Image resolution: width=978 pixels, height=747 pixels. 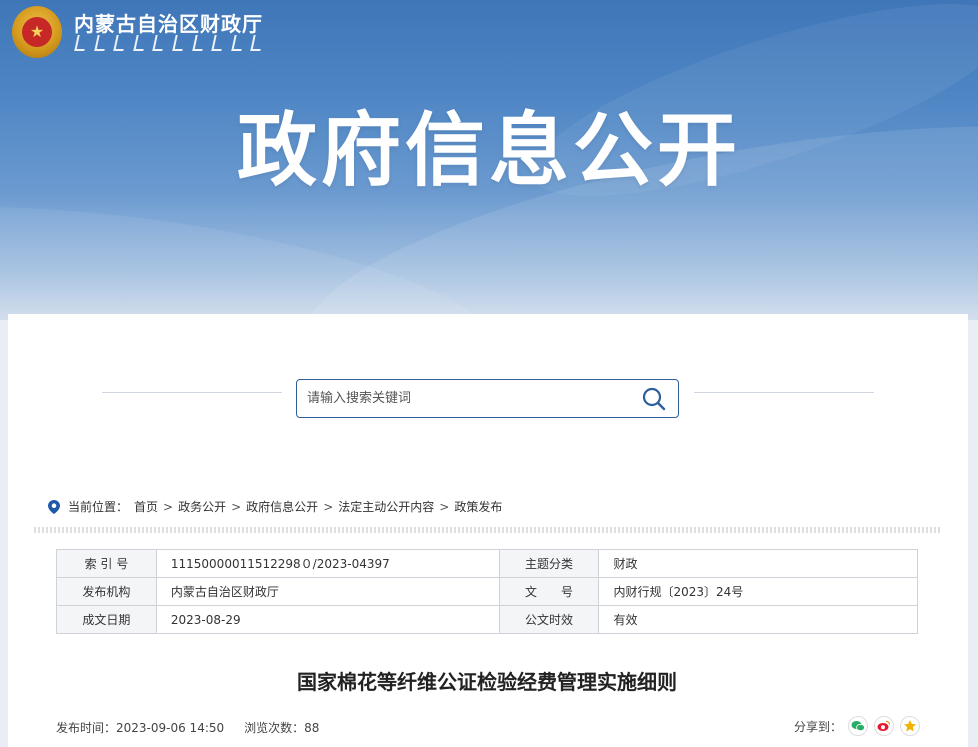 I want to click on meta-label: 成文日期, so click(x=106, y=619).